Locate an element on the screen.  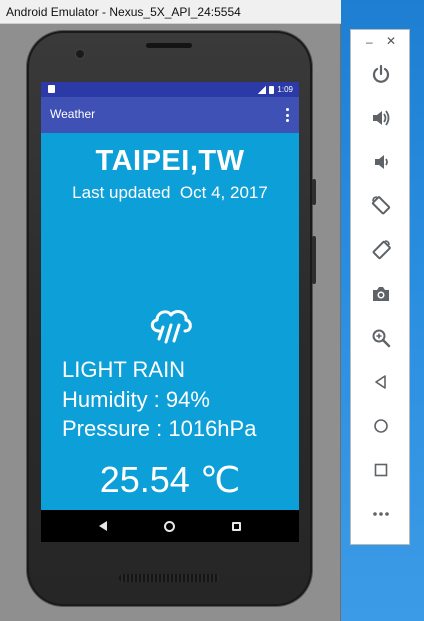
power-button is located at coordinates (381, 74).